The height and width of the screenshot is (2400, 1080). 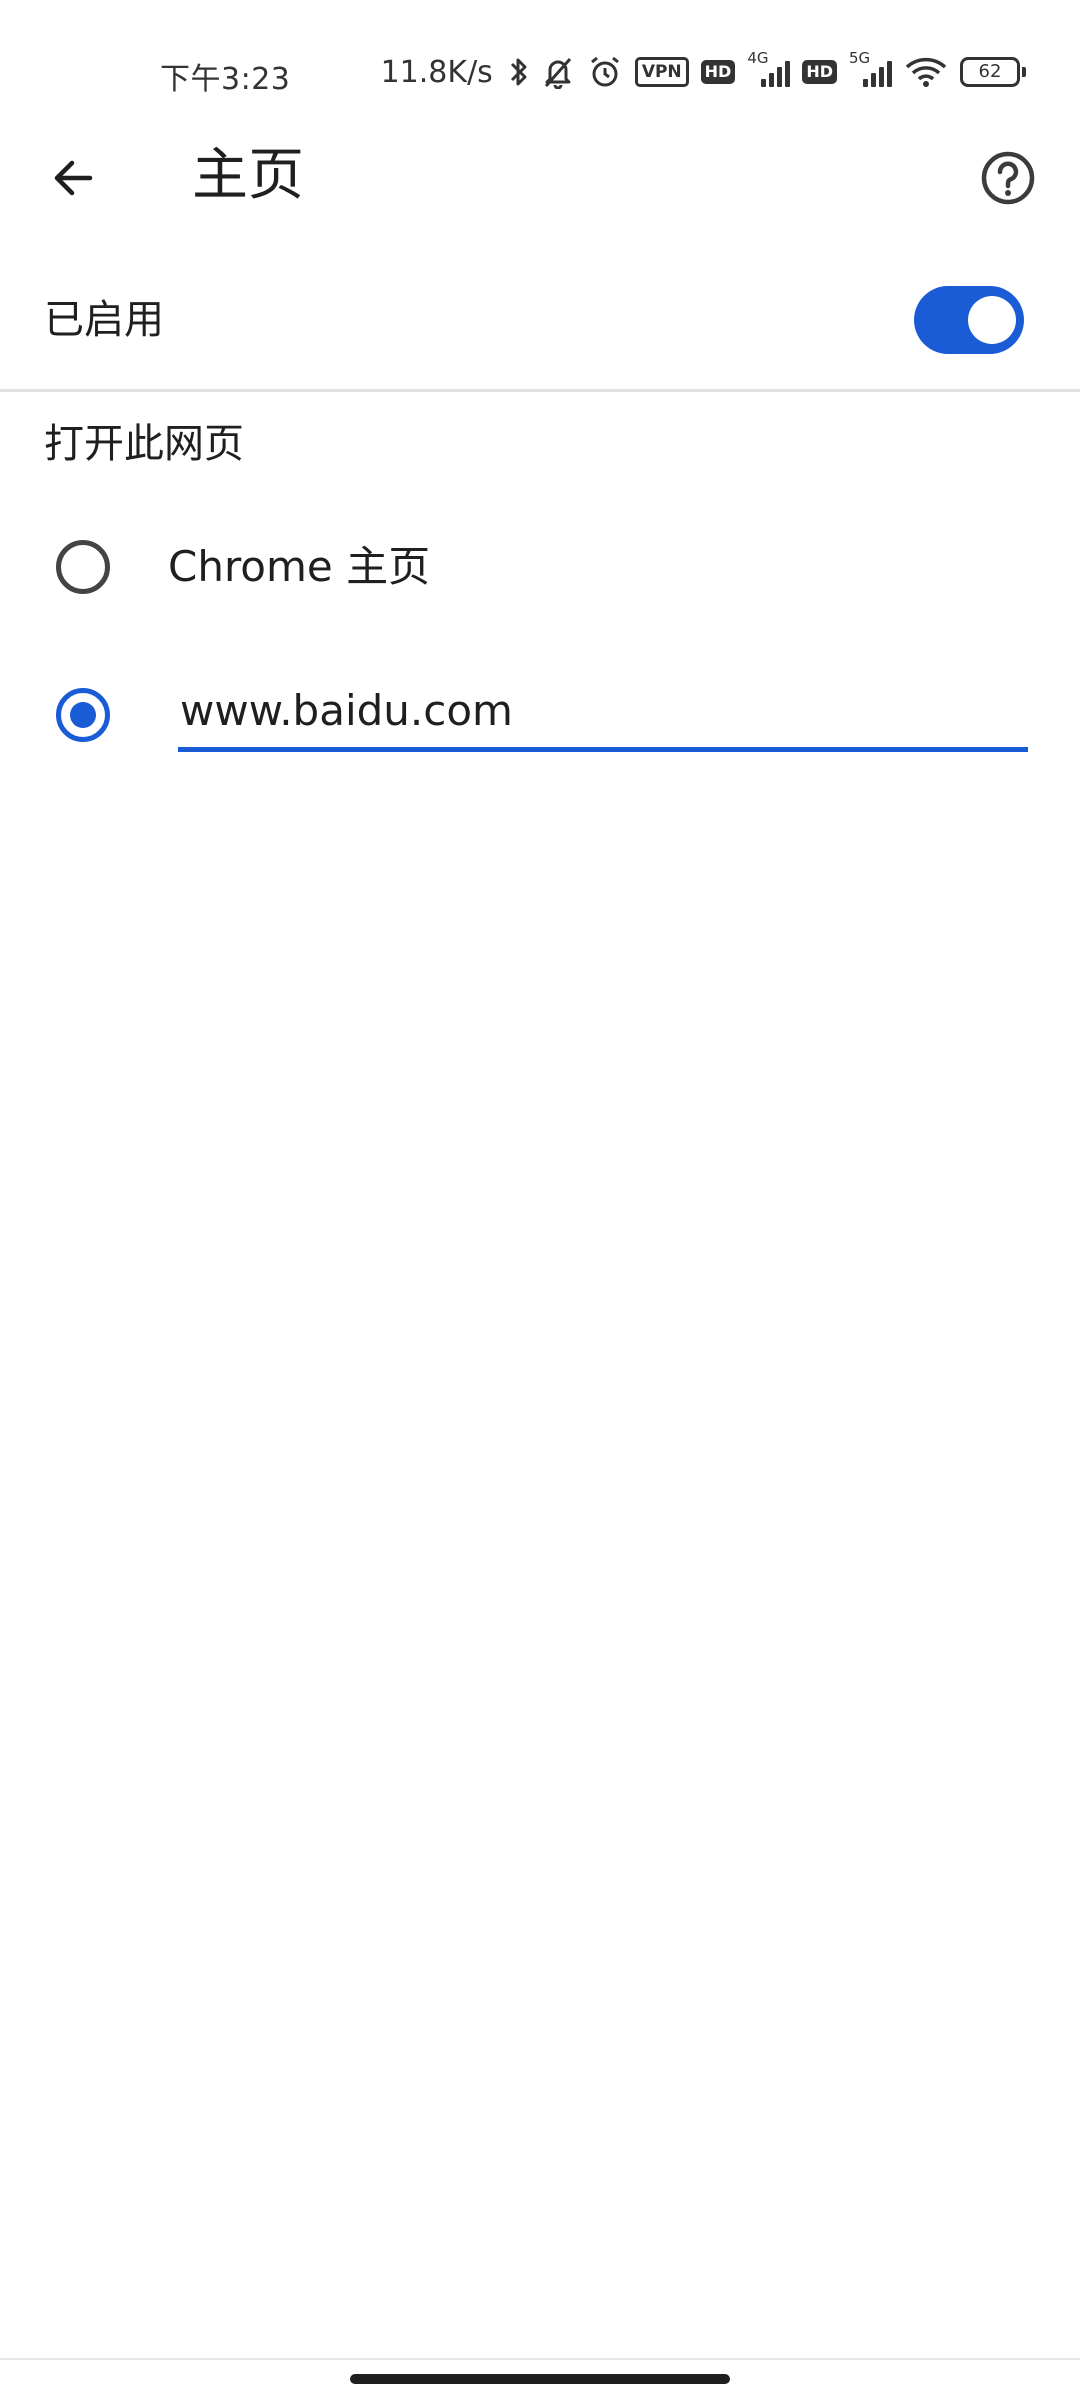 I want to click on custom-url-radio, so click(x=83, y=715).